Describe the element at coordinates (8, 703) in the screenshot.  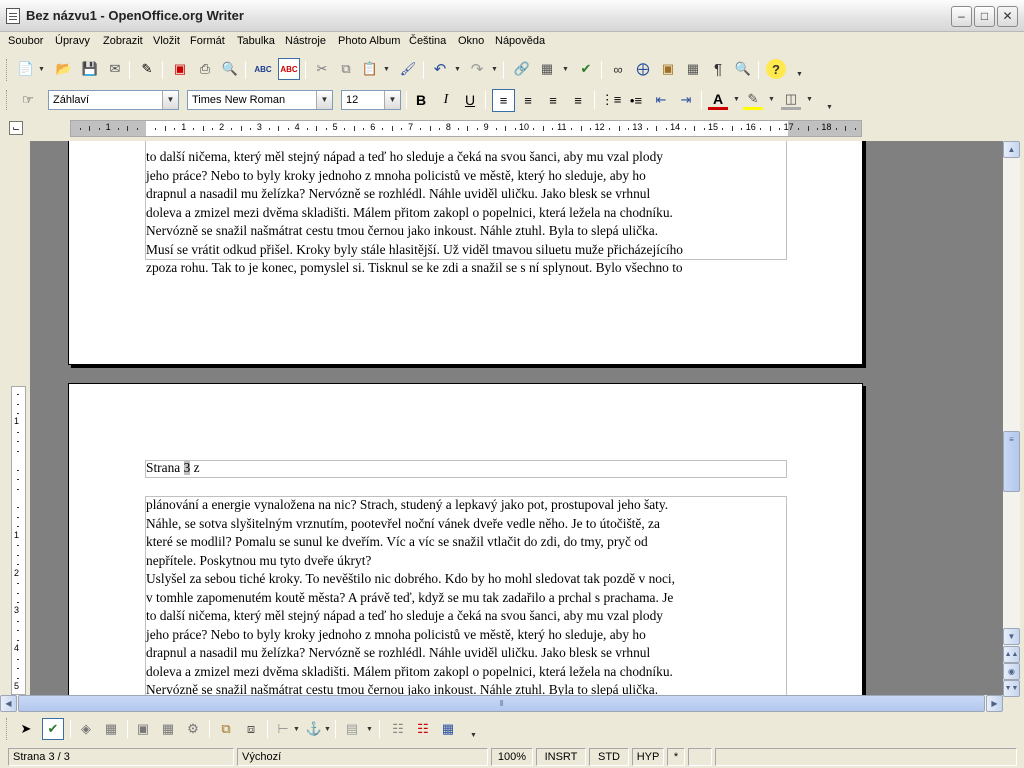
I see `scroll-left-button: ◀` at that location.